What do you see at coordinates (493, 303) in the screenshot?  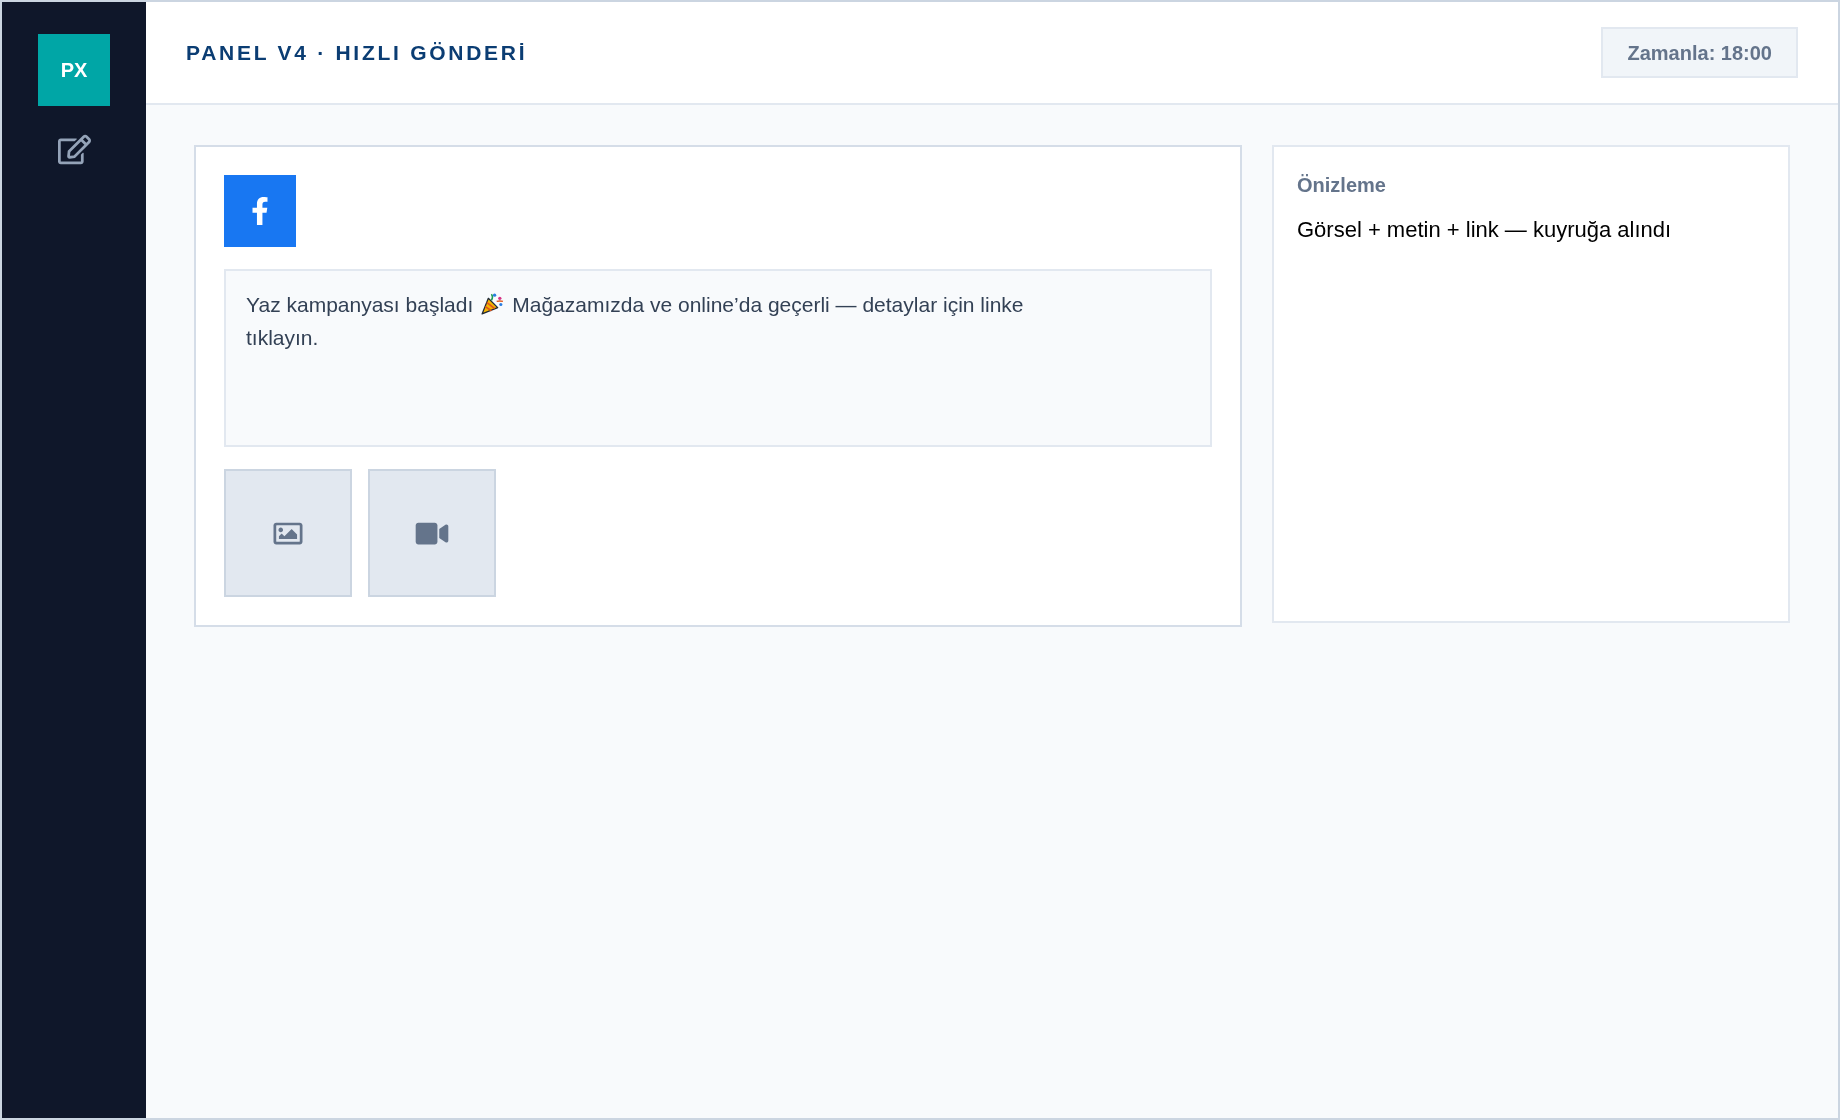 I see `party-popper-icon` at bounding box center [493, 303].